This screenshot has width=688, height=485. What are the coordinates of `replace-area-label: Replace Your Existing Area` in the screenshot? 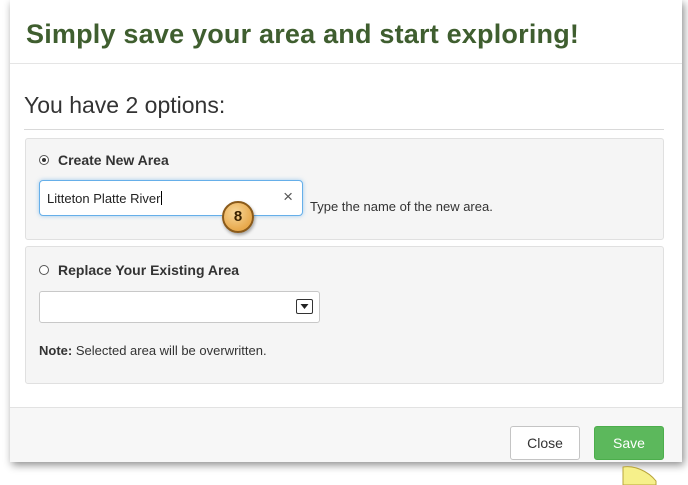 It's located at (149, 270).